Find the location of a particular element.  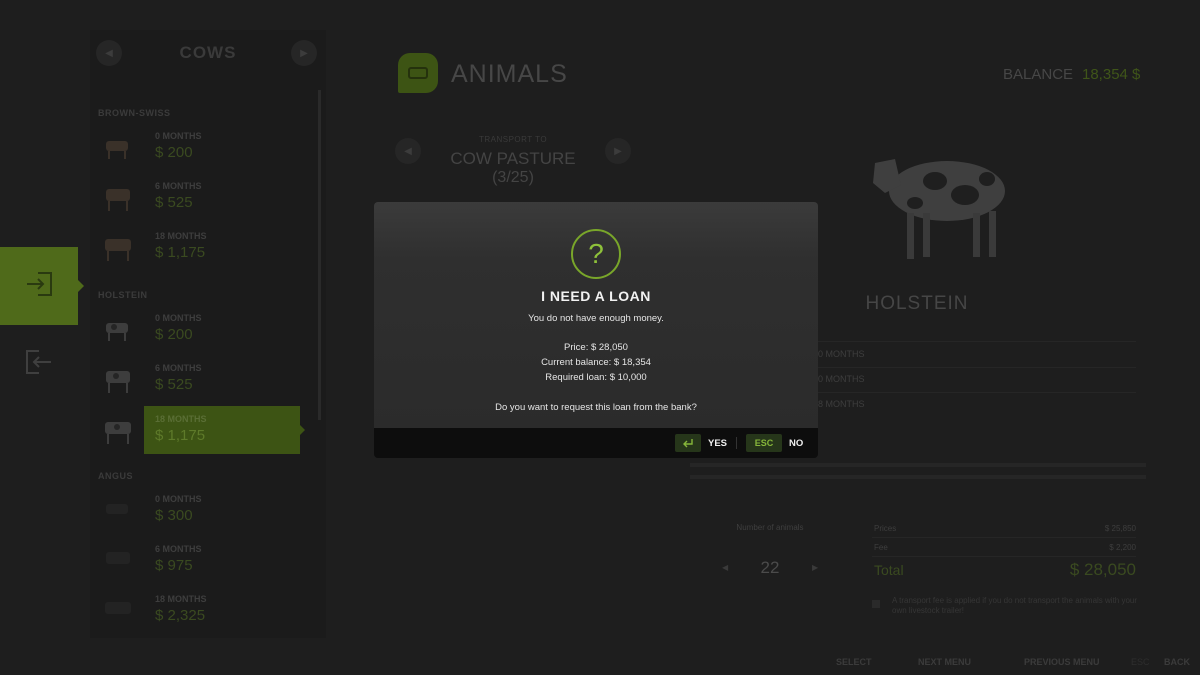

transport-count: (3/25) is located at coordinates (513, 177).